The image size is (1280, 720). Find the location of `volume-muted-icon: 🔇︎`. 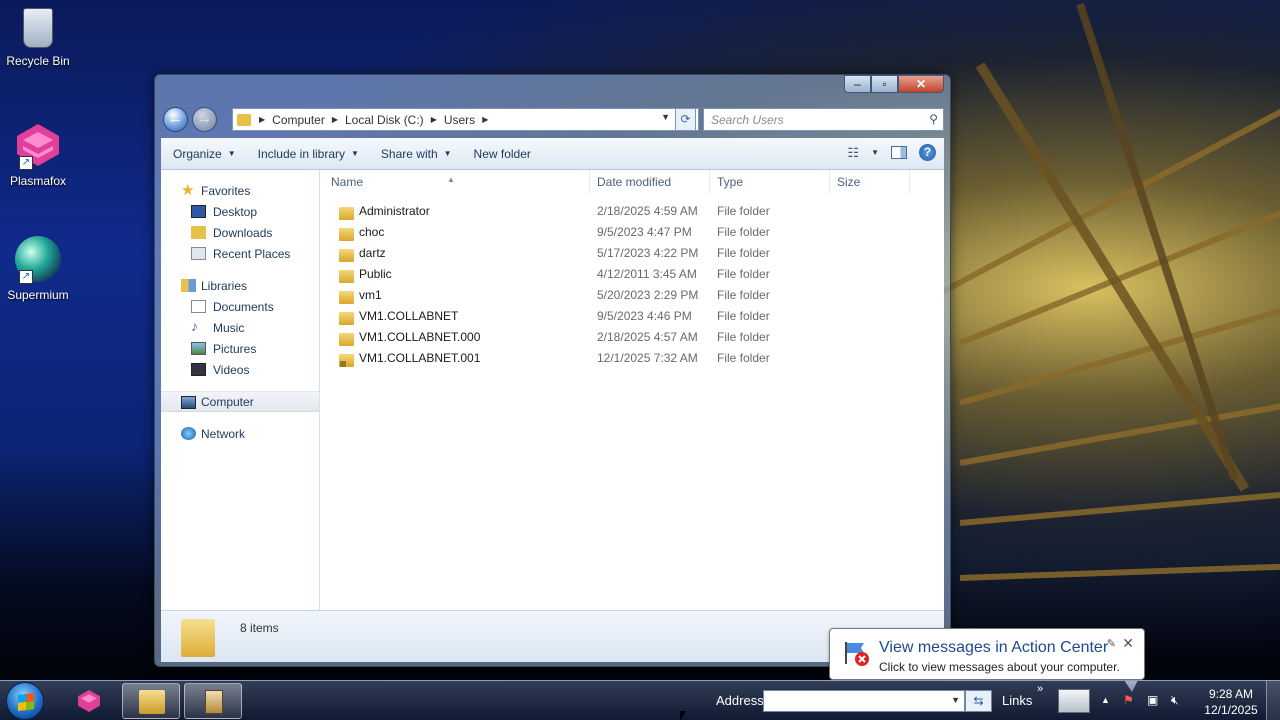

volume-muted-icon: 🔇︎ is located at coordinates (1175, 700).